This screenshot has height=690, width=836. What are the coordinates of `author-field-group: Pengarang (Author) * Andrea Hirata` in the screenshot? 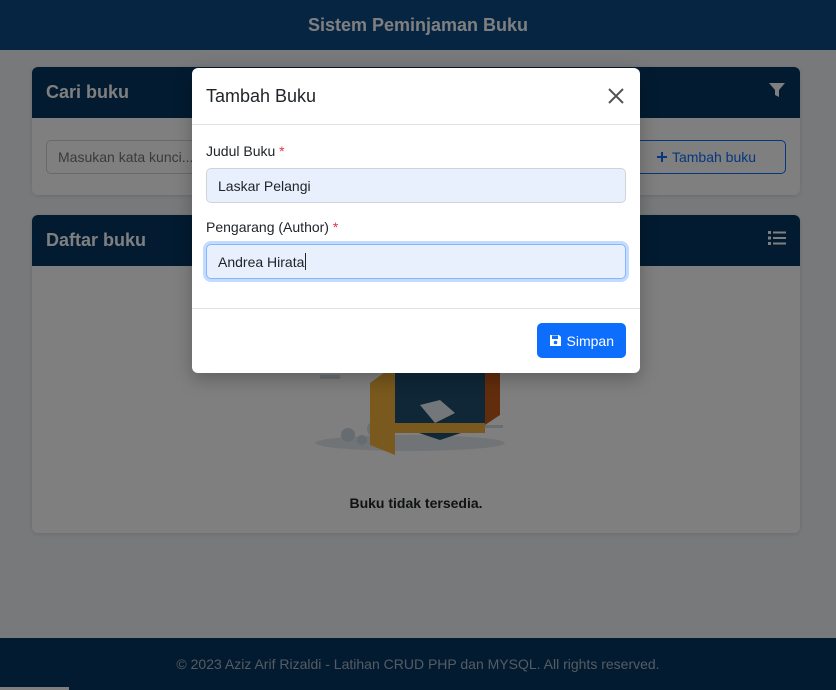 It's located at (416, 249).